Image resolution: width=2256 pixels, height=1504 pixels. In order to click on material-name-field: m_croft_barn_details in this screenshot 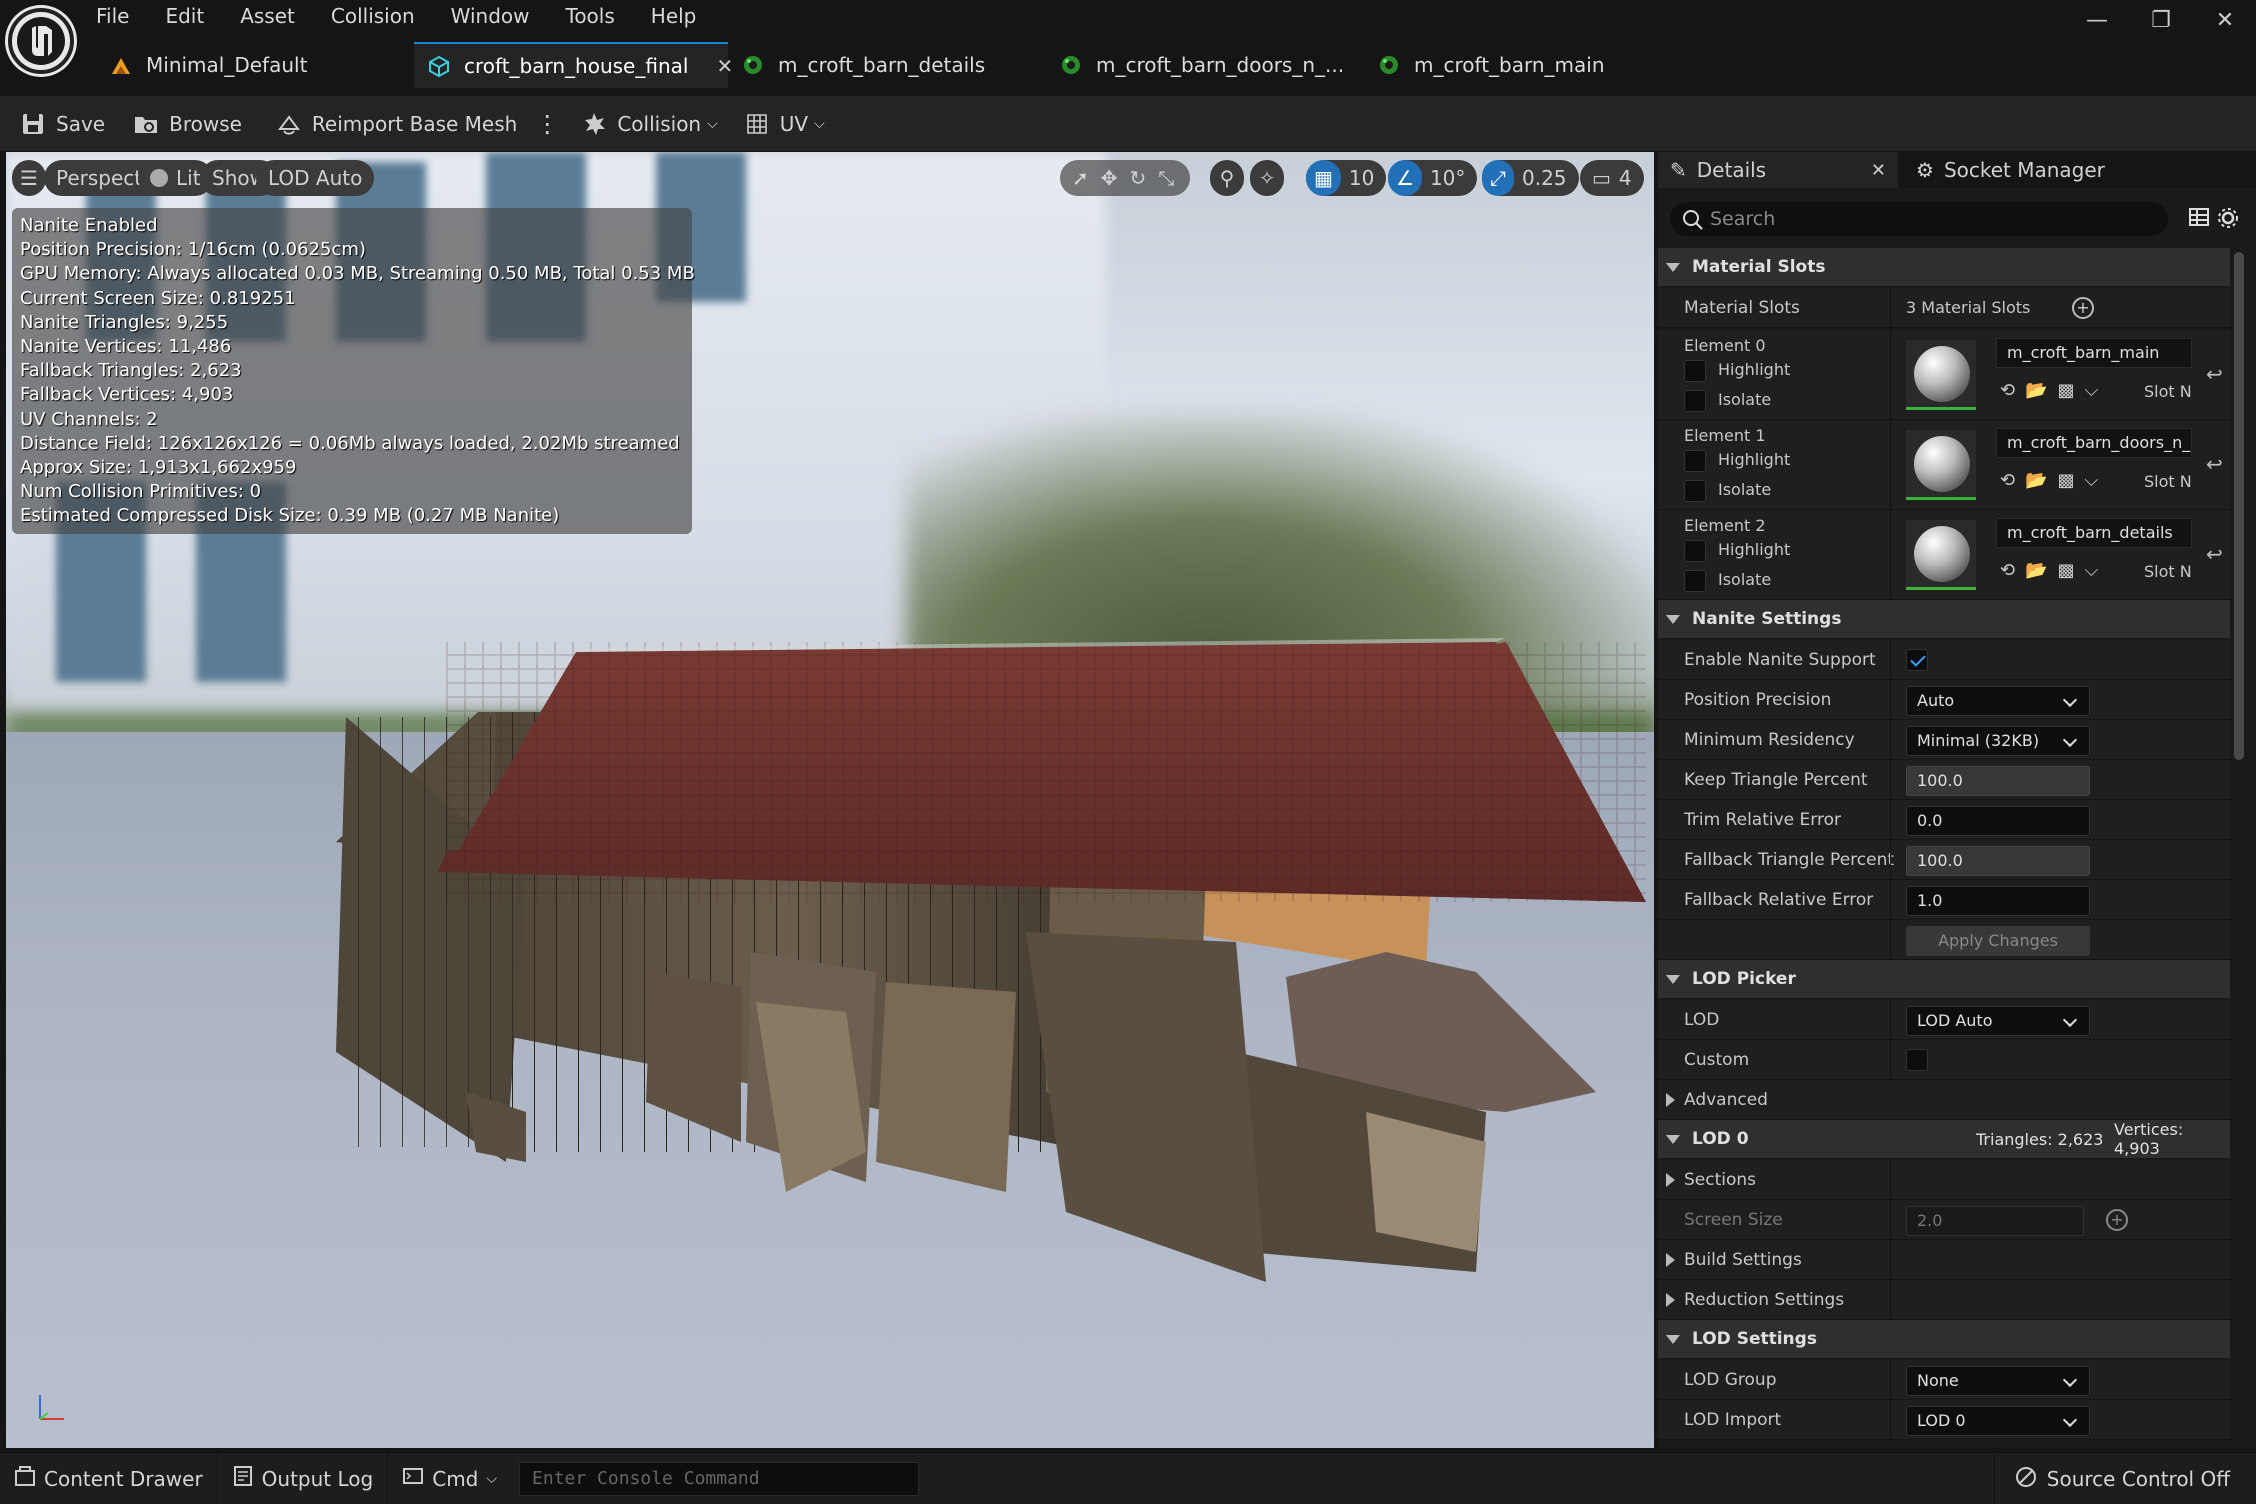, I will do `click(2094, 533)`.